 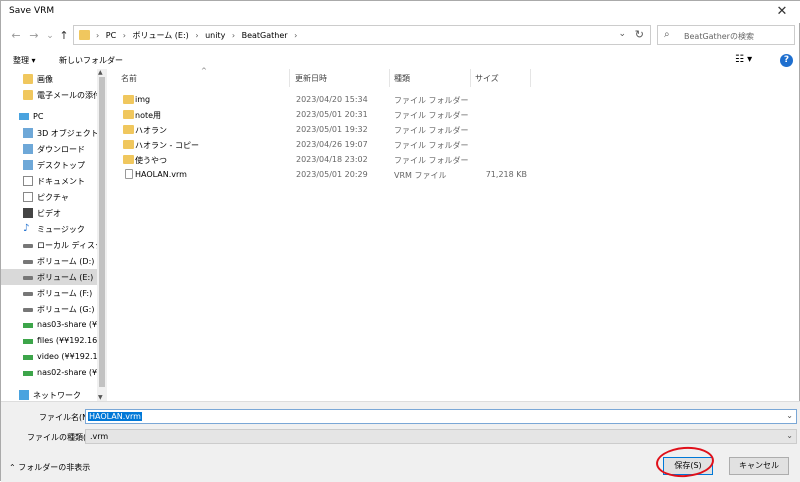 I want to click on list-item: ハオラン 2023/05/01 19:32 ファイル フォルダー, so click(x=437, y=129).